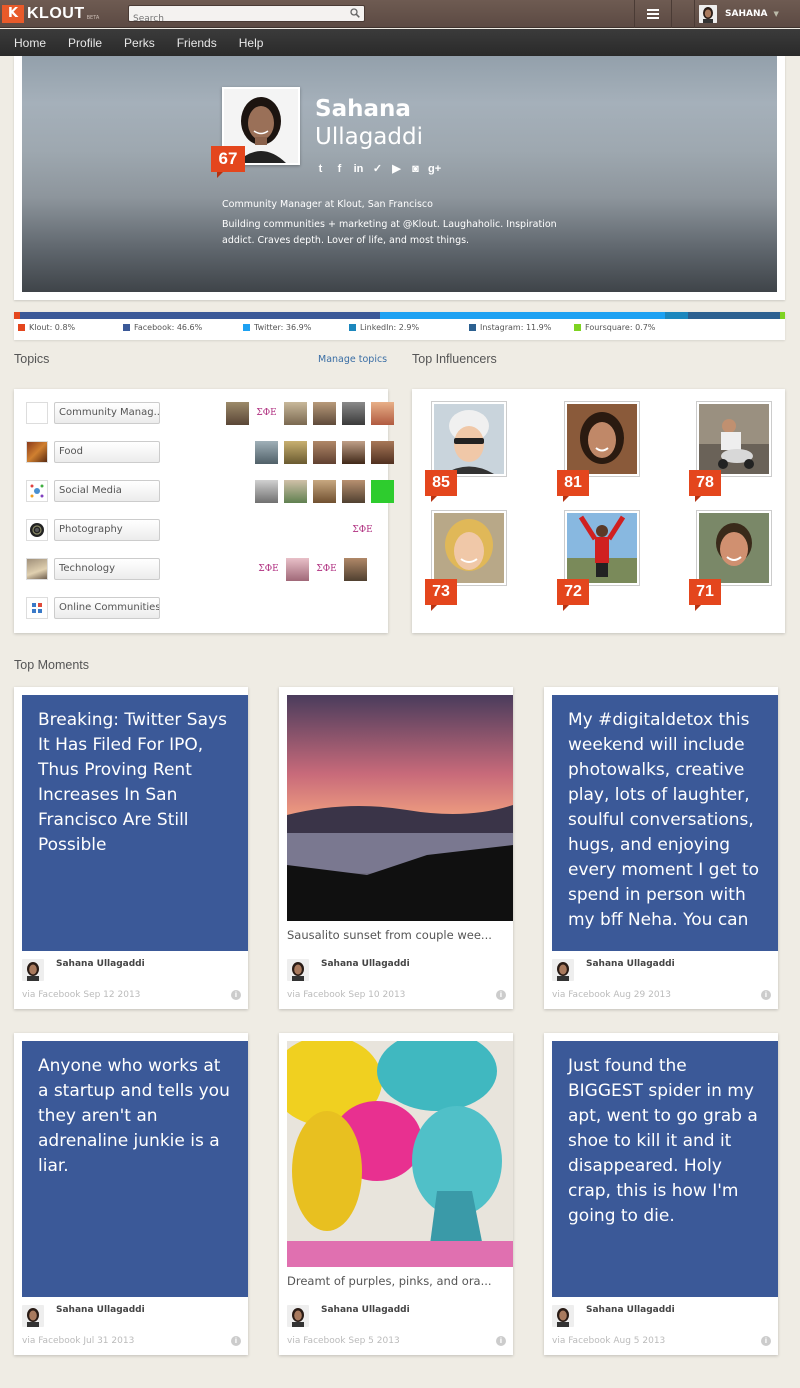 This screenshot has width=800, height=1388. I want to click on social-links: t f in ✓ ▶ ◙ g+, so click(378, 169).